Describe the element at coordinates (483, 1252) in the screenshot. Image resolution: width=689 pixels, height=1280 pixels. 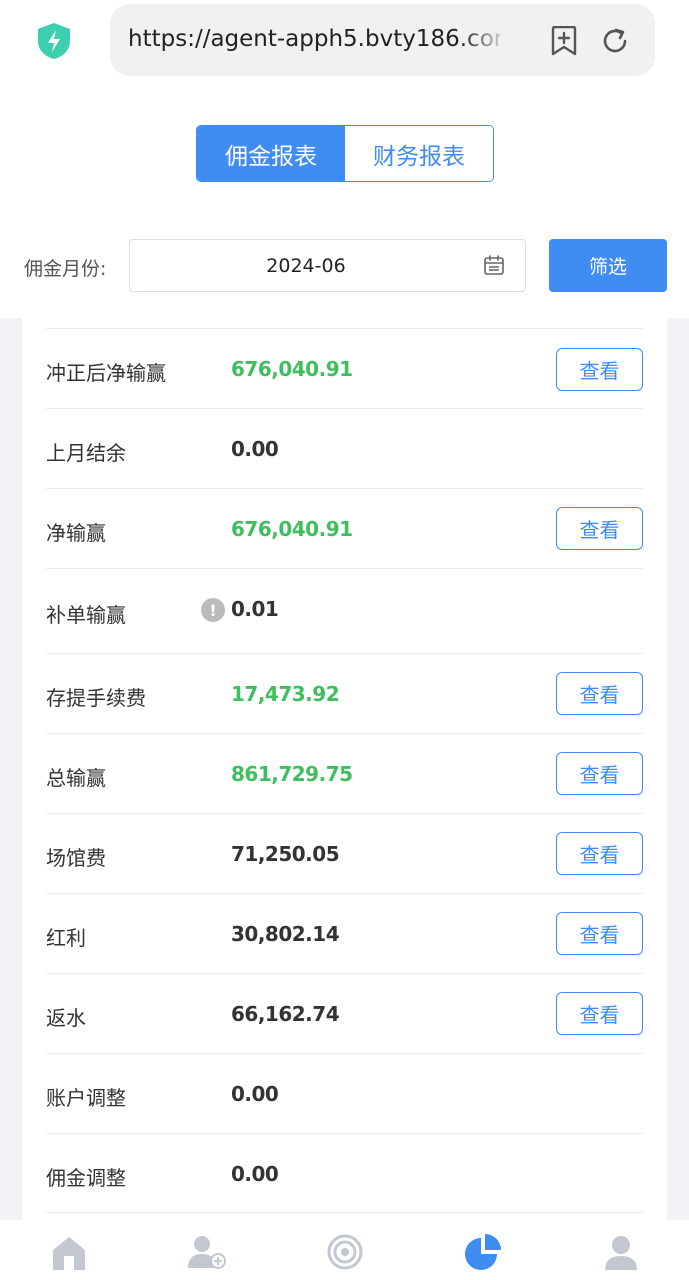
I see `report-pie-icon` at that location.